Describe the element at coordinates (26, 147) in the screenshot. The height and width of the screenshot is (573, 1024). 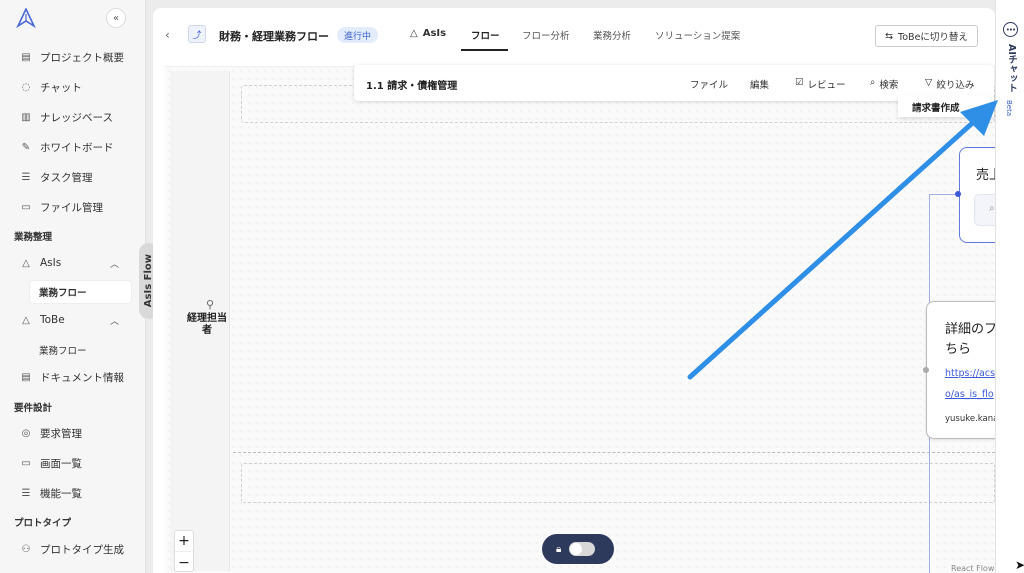
I see `pen-icon: ✎` at that location.